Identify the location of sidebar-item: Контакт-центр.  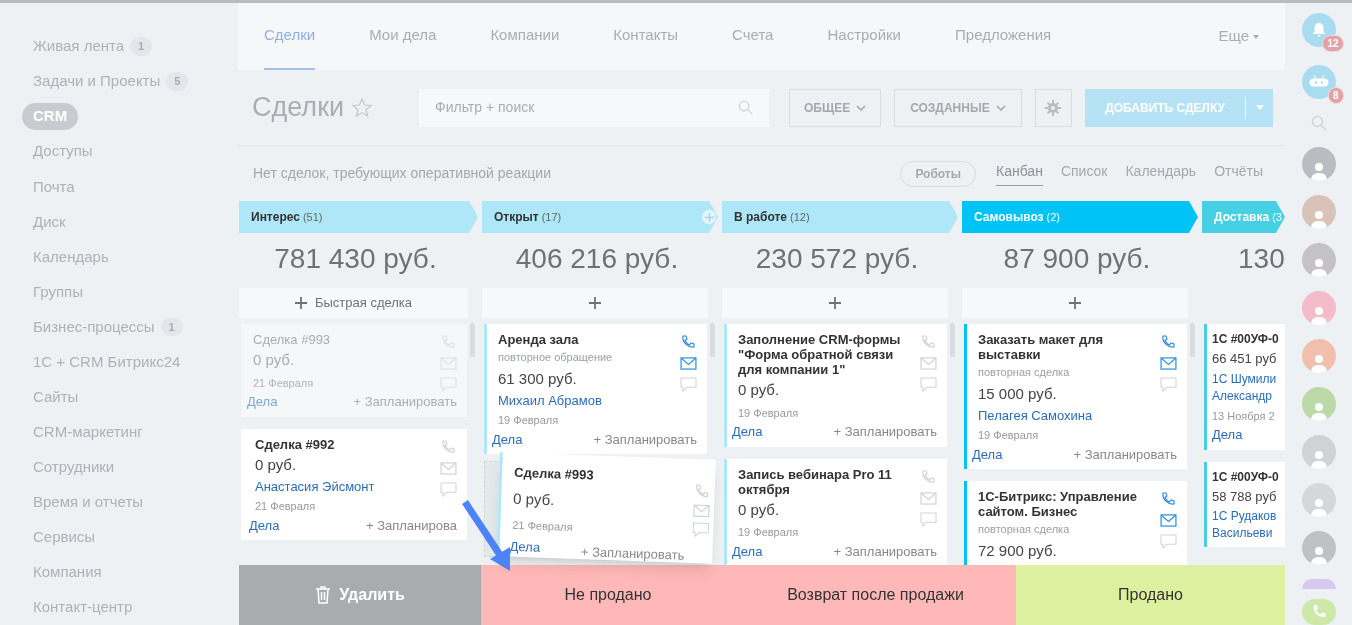
(83, 607).